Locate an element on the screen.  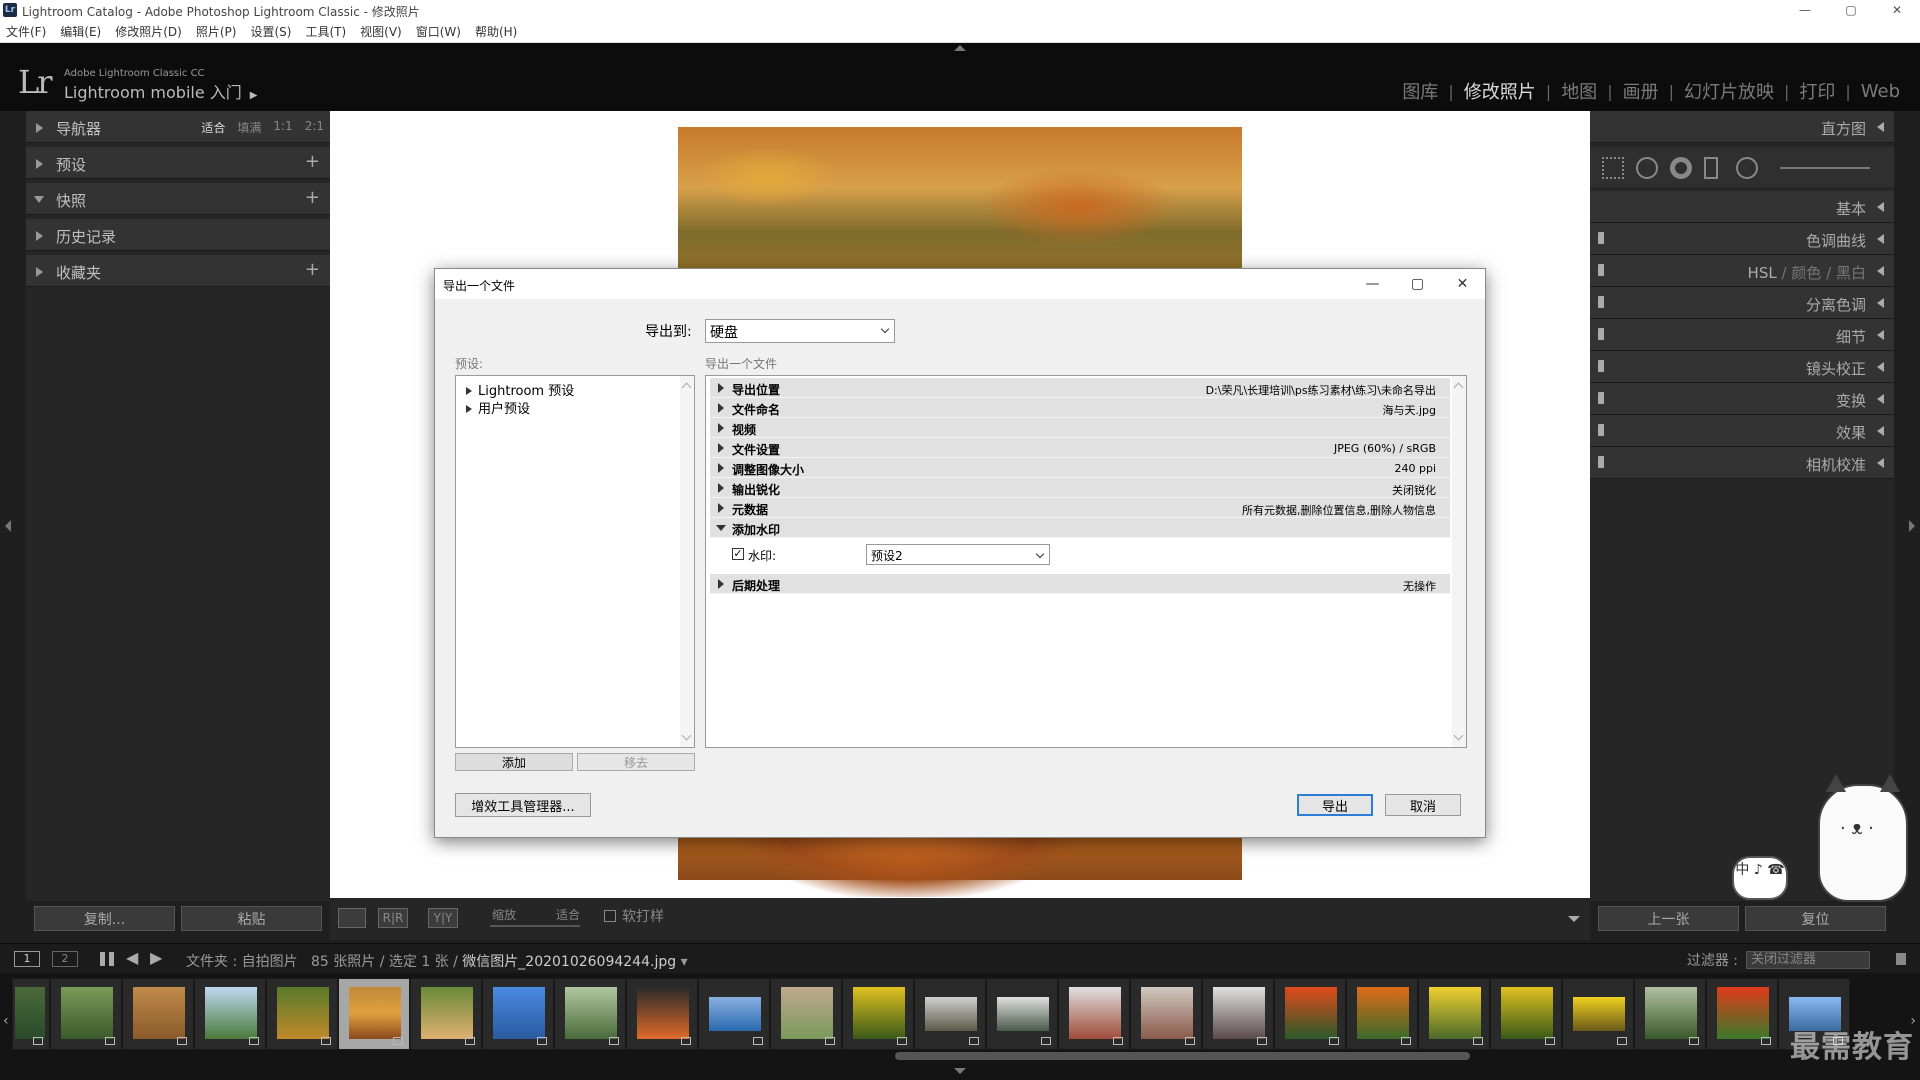
menu-file: 文件(F) is located at coordinates (26, 31).